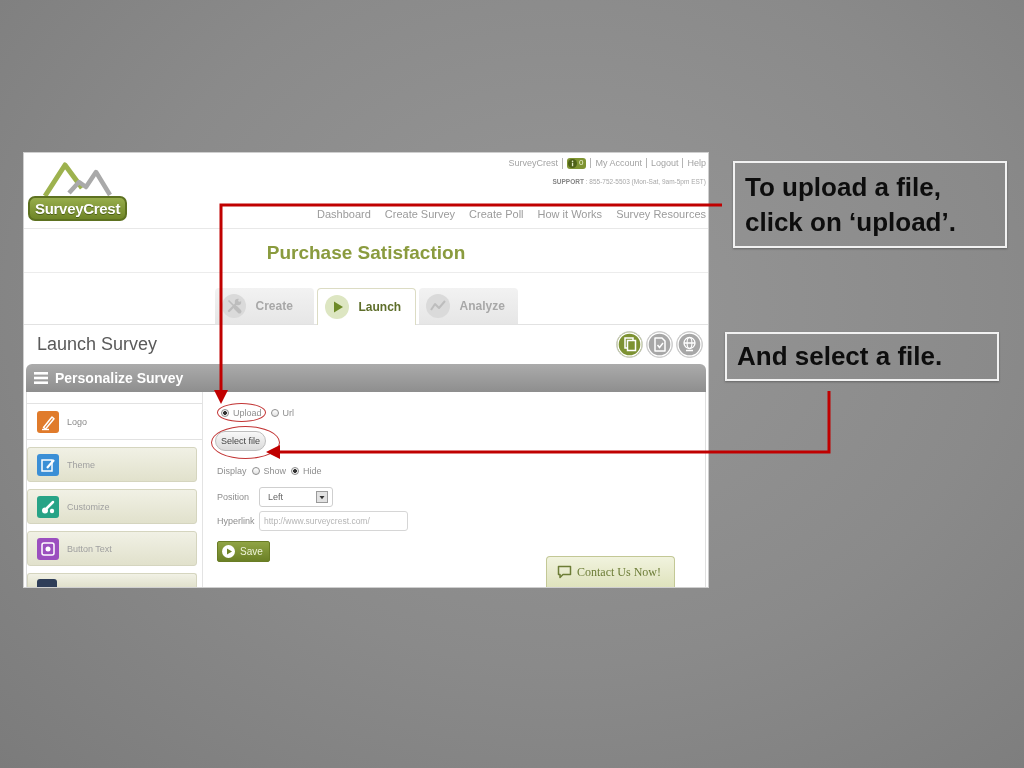 This screenshot has height=768, width=1024. What do you see at coordinates (870, 204) in the screenshot?
I see `callout: To upload a file, click on ‘upload’.` at bounding box center [870, 204].